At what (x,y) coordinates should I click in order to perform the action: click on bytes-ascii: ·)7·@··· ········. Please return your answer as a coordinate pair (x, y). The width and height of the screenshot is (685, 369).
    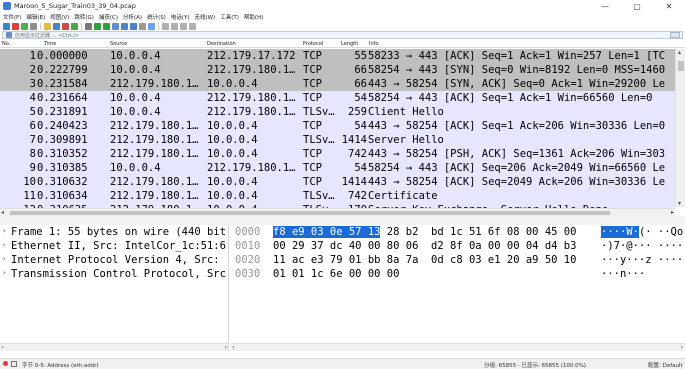
    Looking at the image, I should click on (643, 246).